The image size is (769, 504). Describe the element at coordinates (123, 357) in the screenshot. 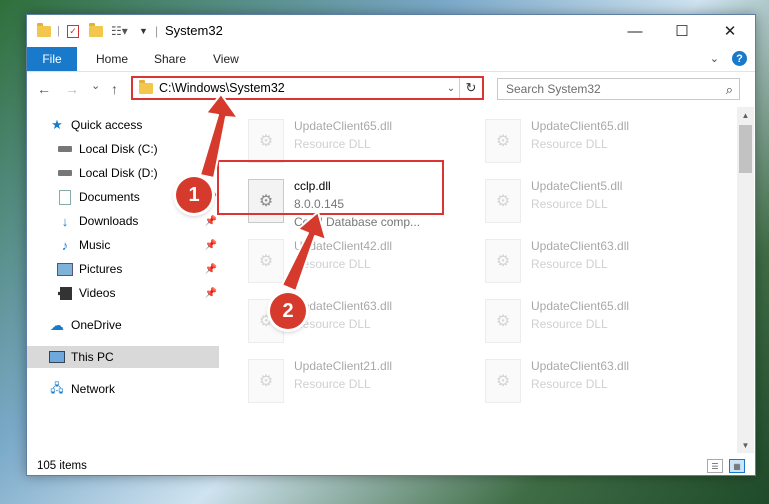

I see `sidebar-item-this-pc: This PC` at that location.